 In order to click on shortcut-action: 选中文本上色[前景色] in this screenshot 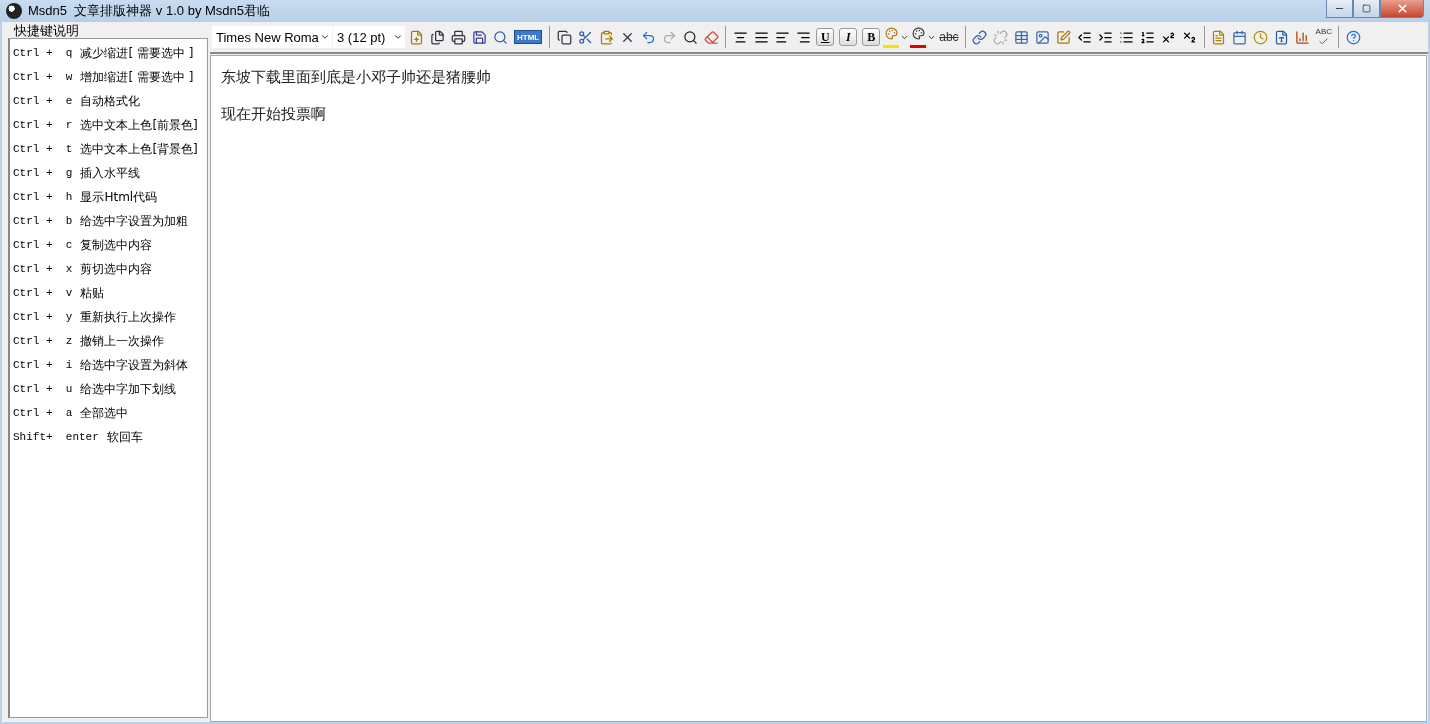, I will do `click(139, 125)`.